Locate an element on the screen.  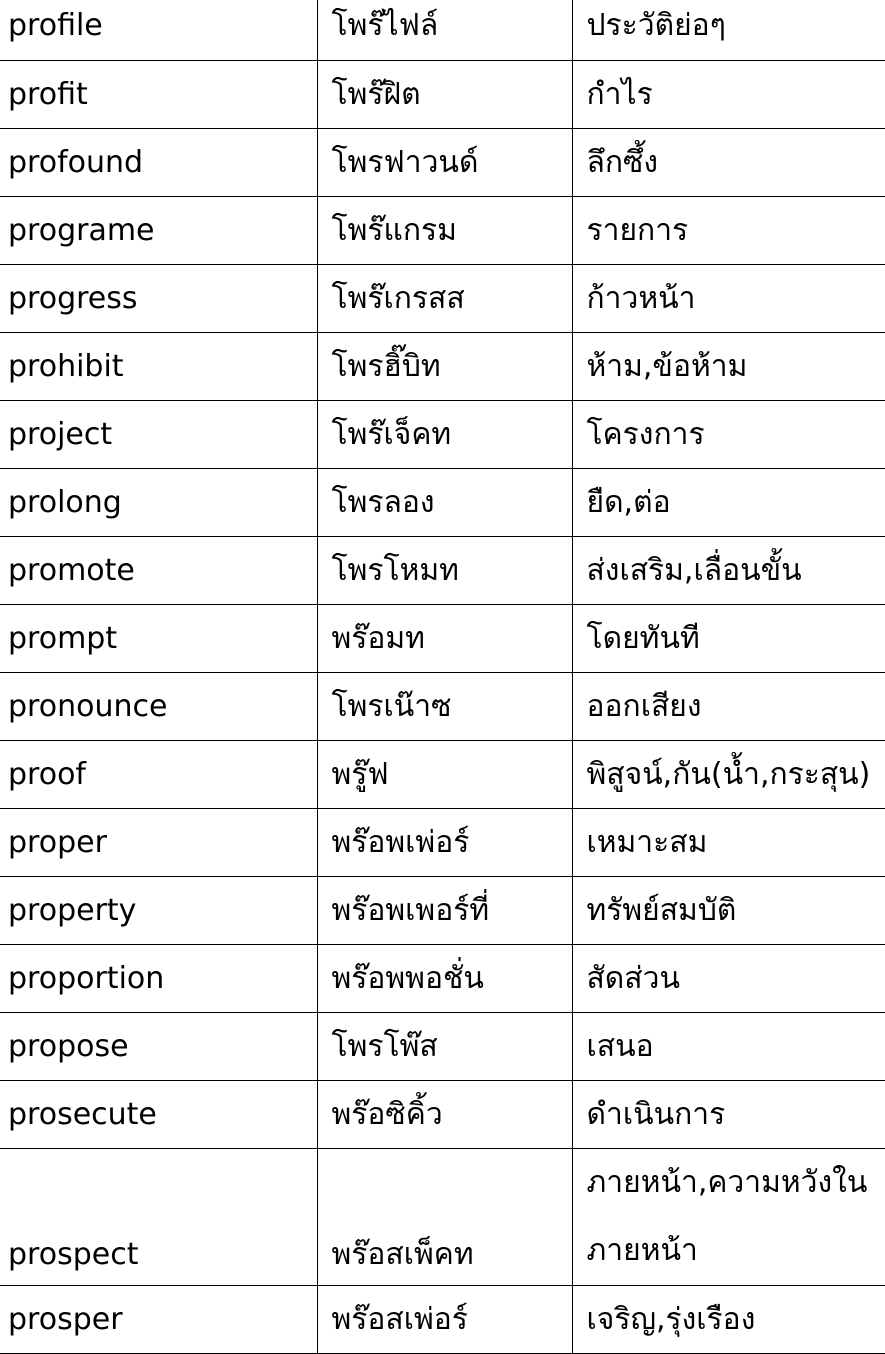
thai-meaning: เจริญ,รุ่งเรือง is located at coordinates (728, 1319).